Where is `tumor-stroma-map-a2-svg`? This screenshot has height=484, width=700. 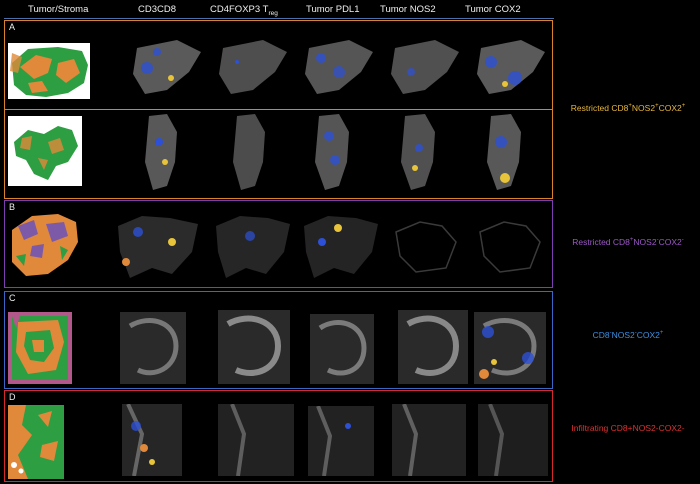 tumor-stroma-map-a2-svg is located at coordinates (46, 153).